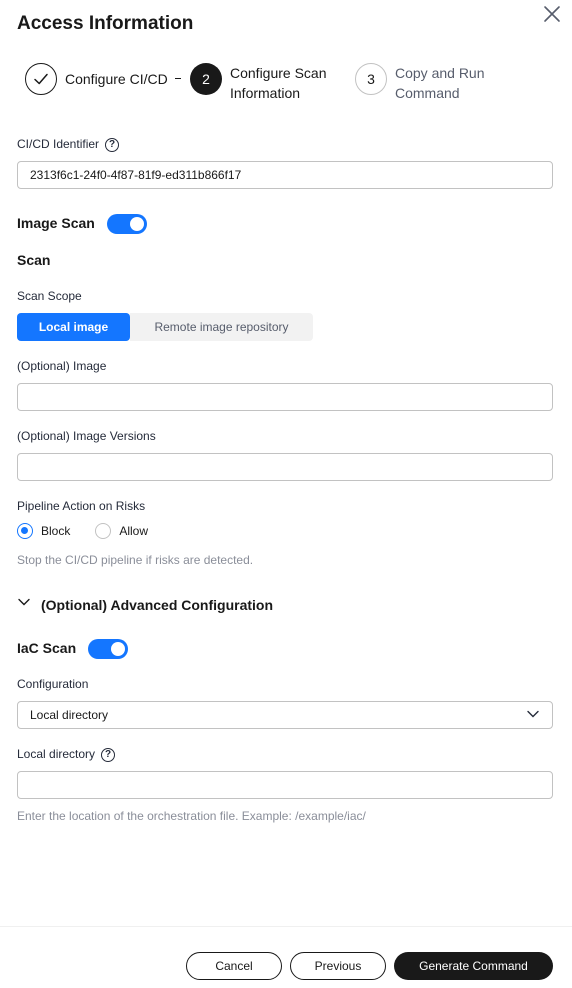 The image size is (572, 988). I want to click on step-2-label-line1: Configure Scan, so click(278, 73).